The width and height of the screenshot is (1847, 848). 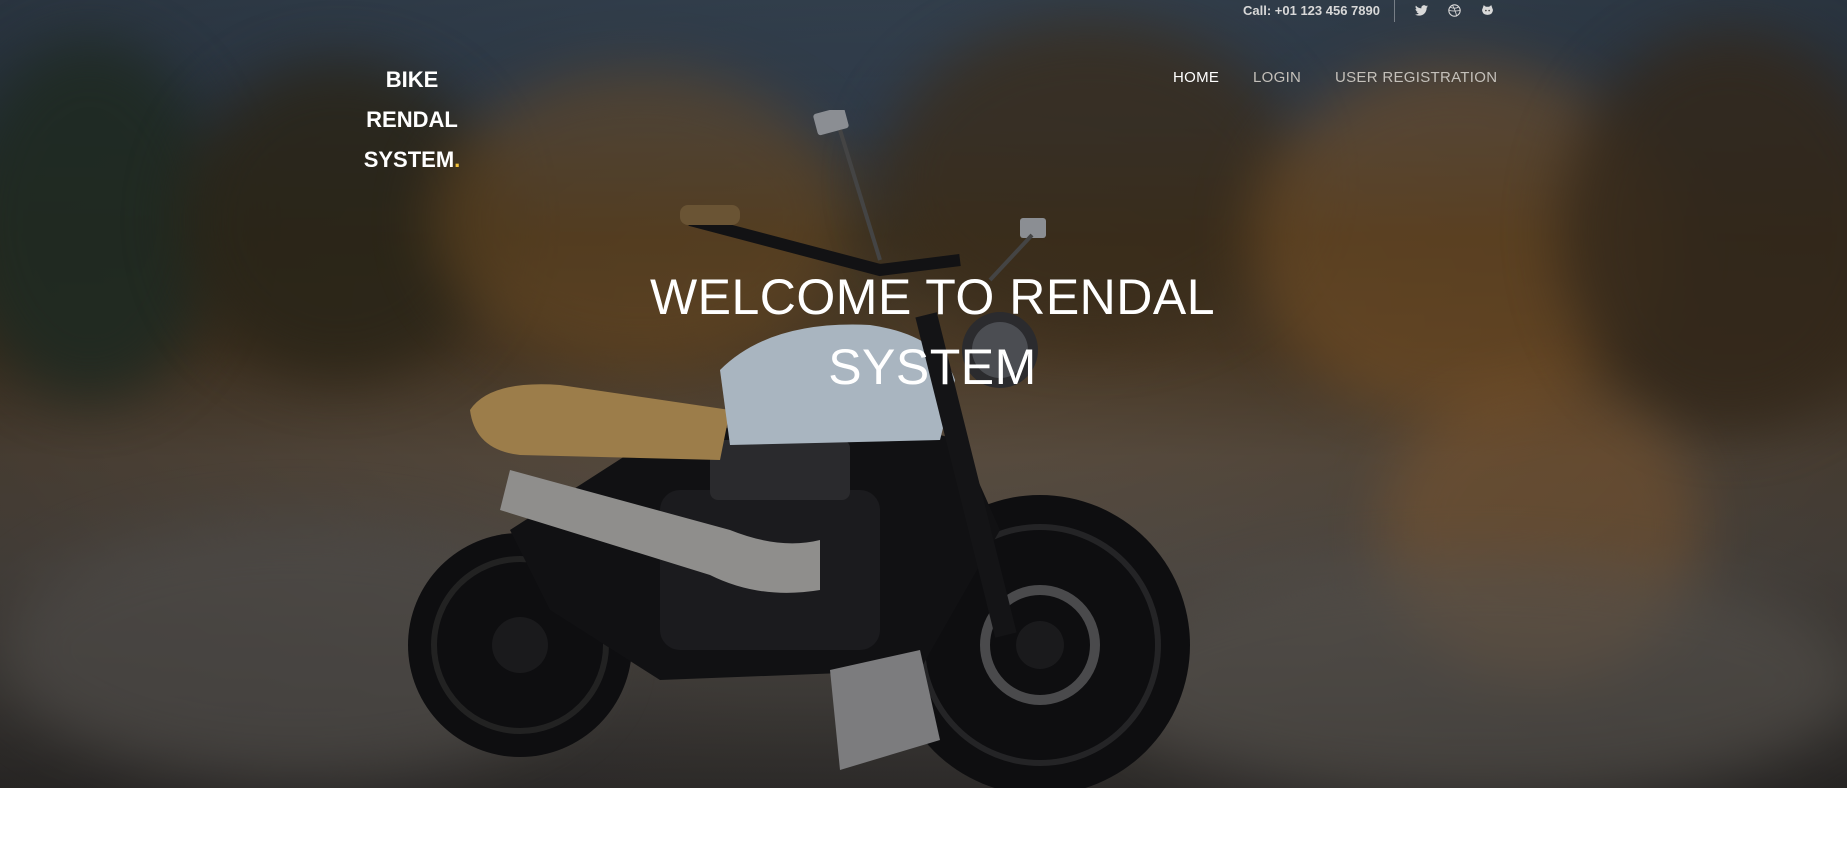 What do you see at coordinates (1416, 77) in the screenshot?
I see `nav-user-registration: USER REGISTRATION` at bounding box center [1416, 77].